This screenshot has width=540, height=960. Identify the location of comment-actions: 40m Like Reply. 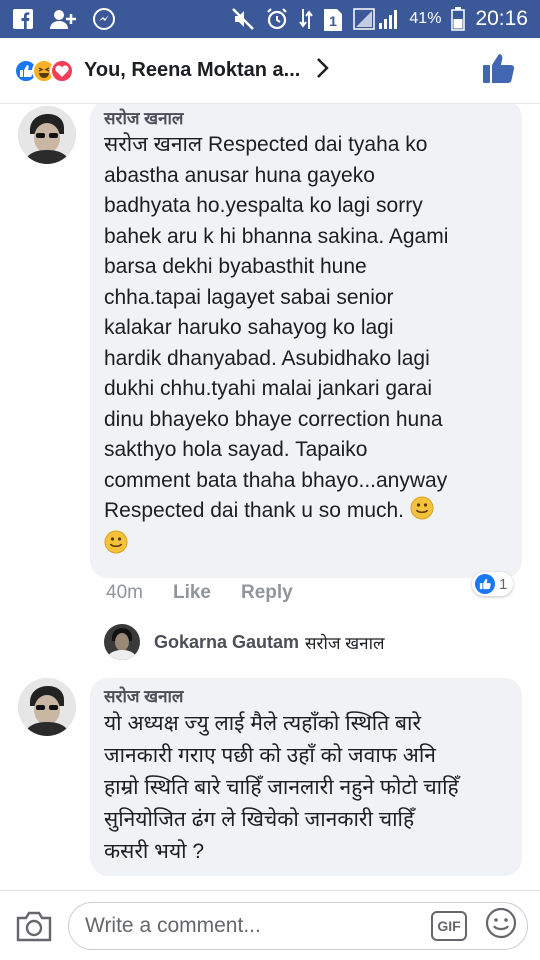
(199, 593).